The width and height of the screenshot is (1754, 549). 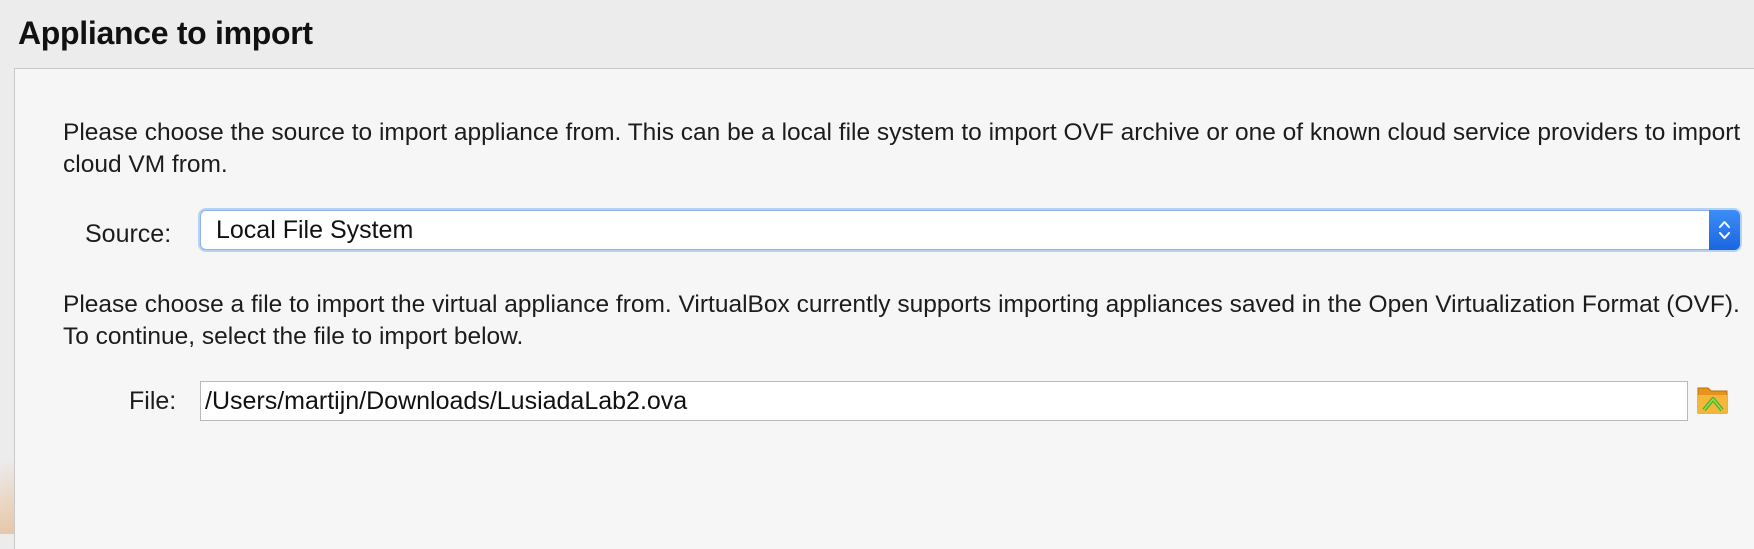 What do you see at coordinates (128, 234) in the screenshot?
I see `source-label: Source:` at bounding box center [128, 234].